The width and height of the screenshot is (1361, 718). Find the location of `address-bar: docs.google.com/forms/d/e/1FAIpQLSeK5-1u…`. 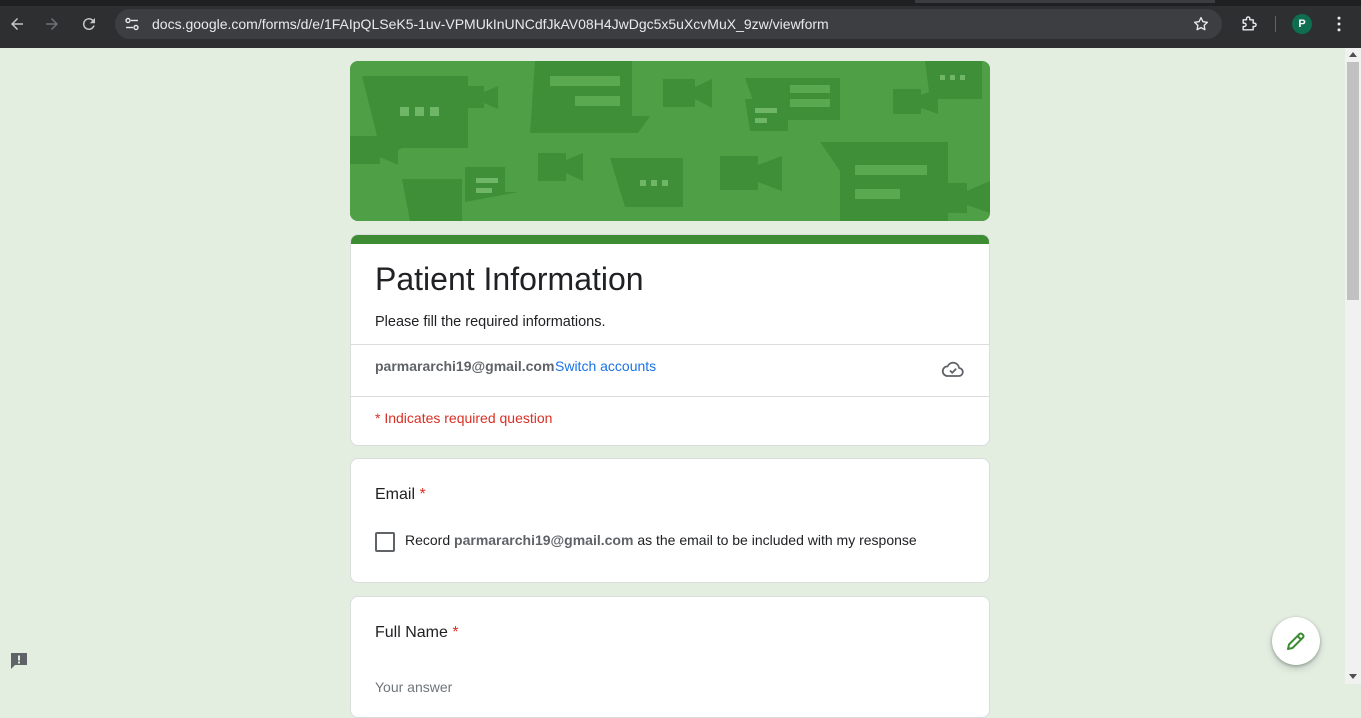

address-bar: docs.google.com/forms/d/e/1FAIpQLSeK5-1u… is located at coordinates (668, 24).